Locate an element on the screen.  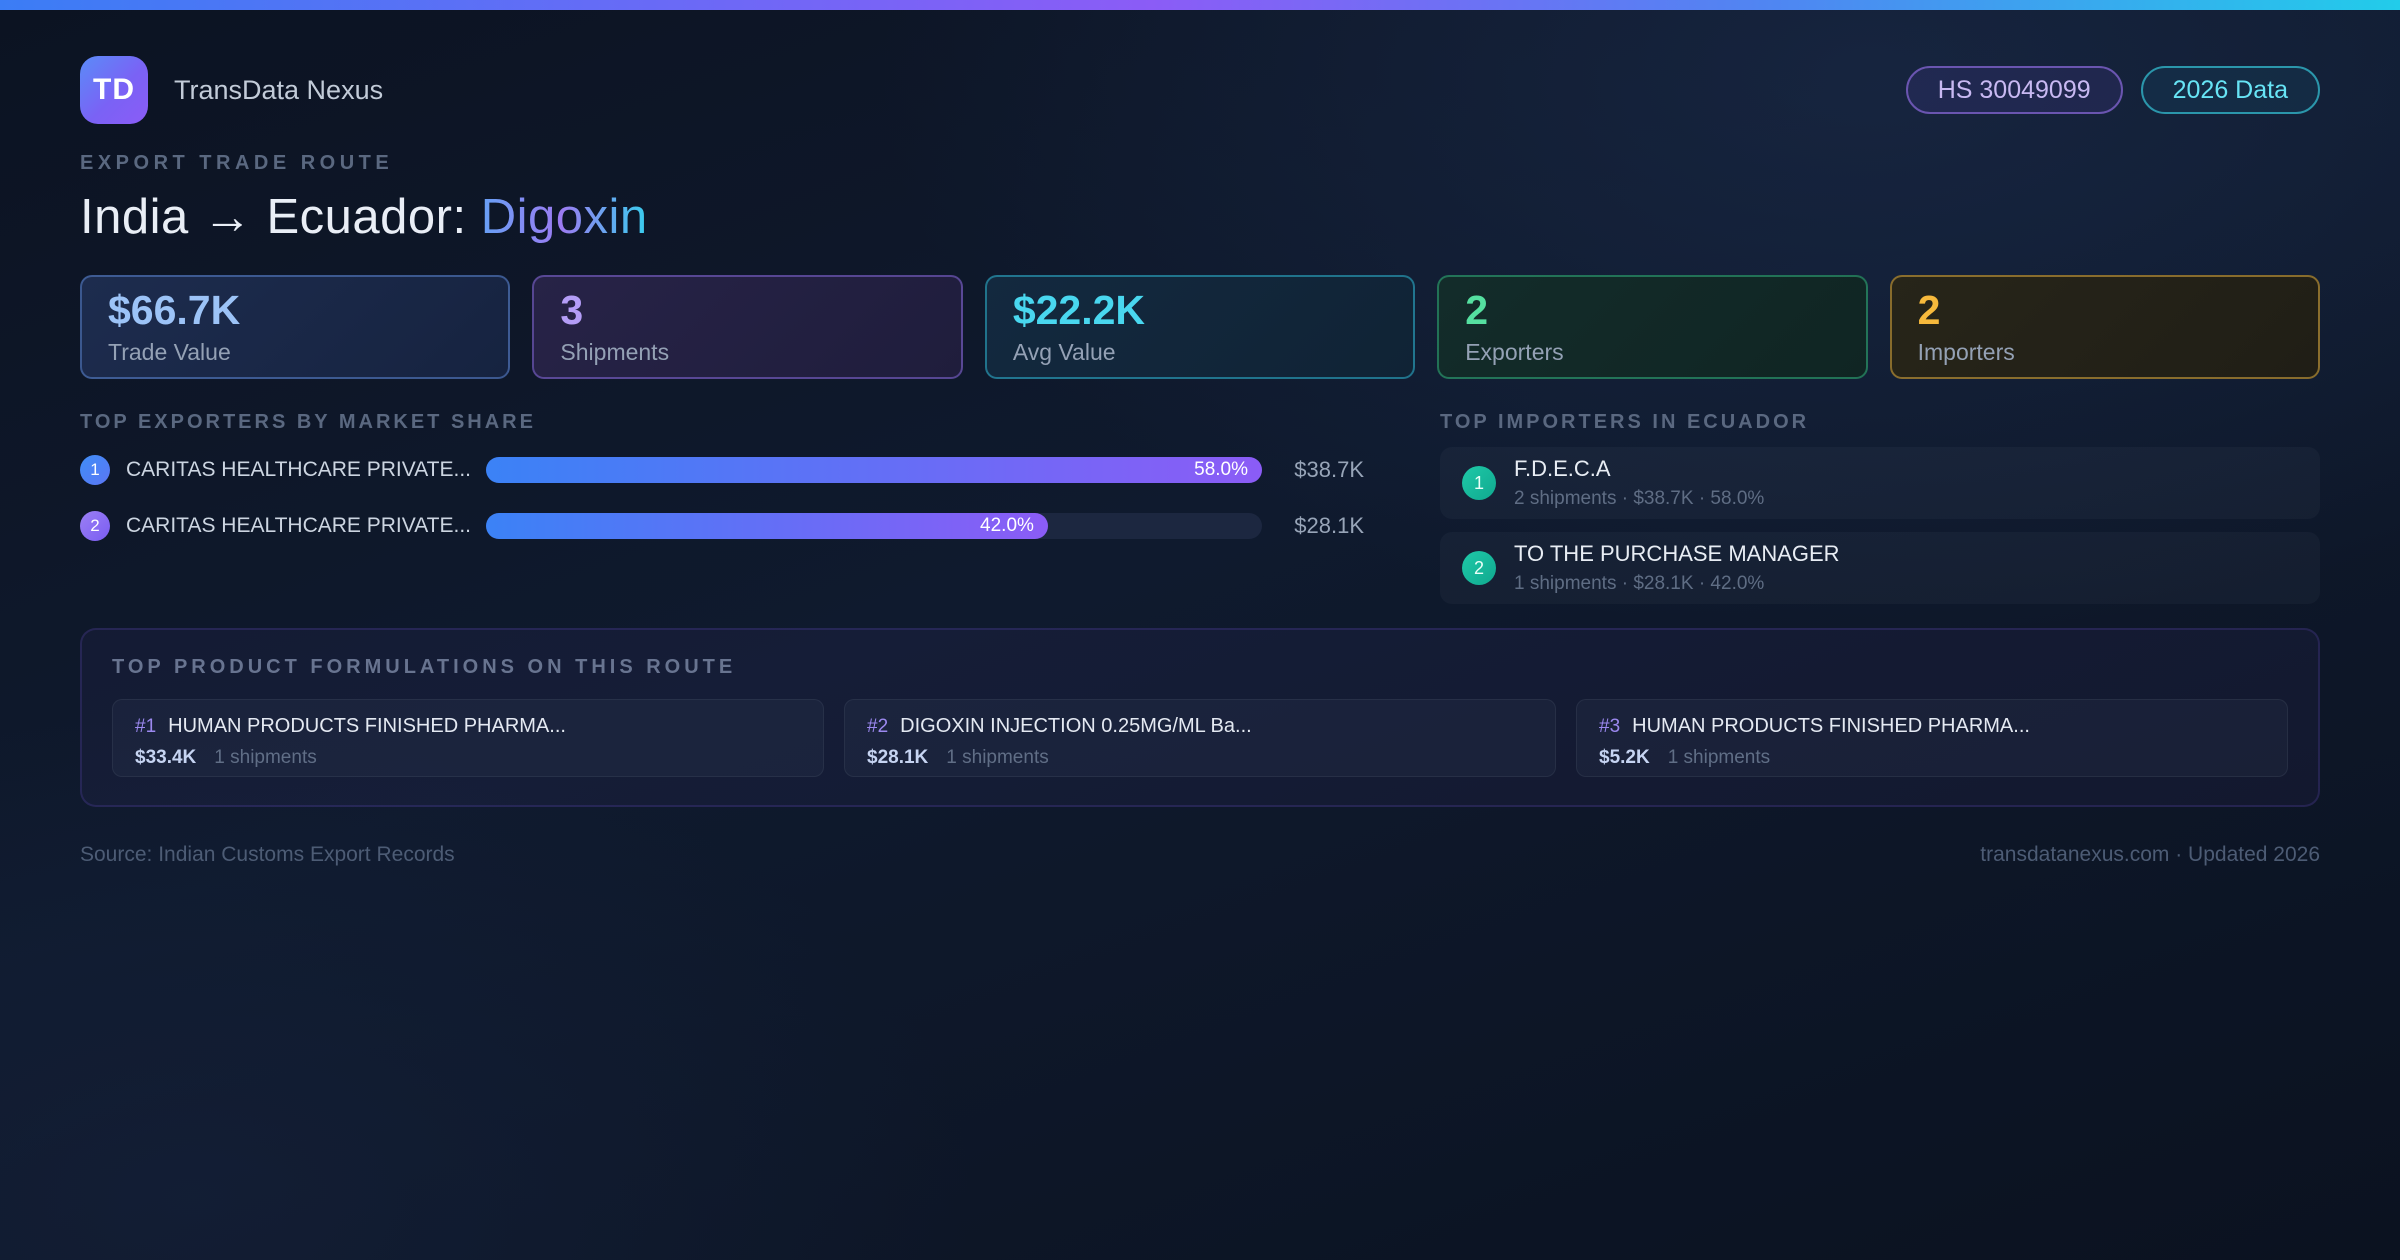
formulation-rank: #2 is located at coordinates (878, 726).